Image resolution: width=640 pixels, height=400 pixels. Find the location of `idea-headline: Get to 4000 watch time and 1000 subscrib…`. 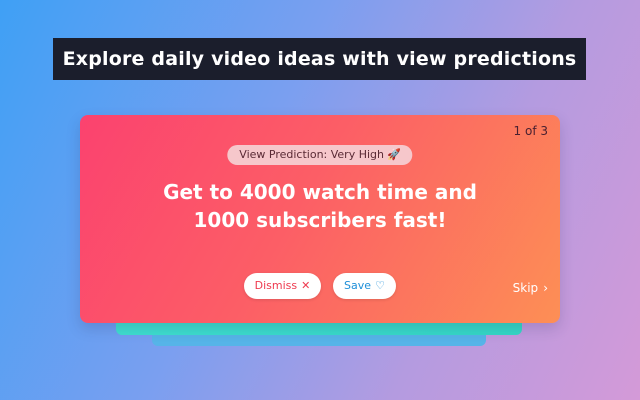

idea-headline: Get to 4000 watch time and 1000 subscrib… is located at coordinates (320, 206).